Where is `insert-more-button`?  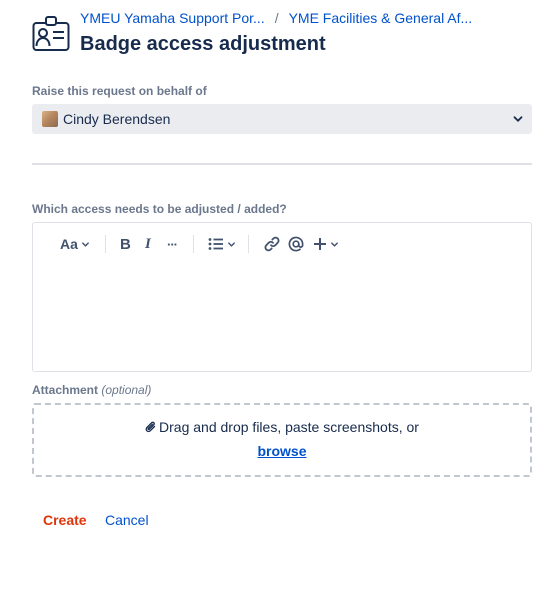 insert-more-button is located at coordinates (326, 244).